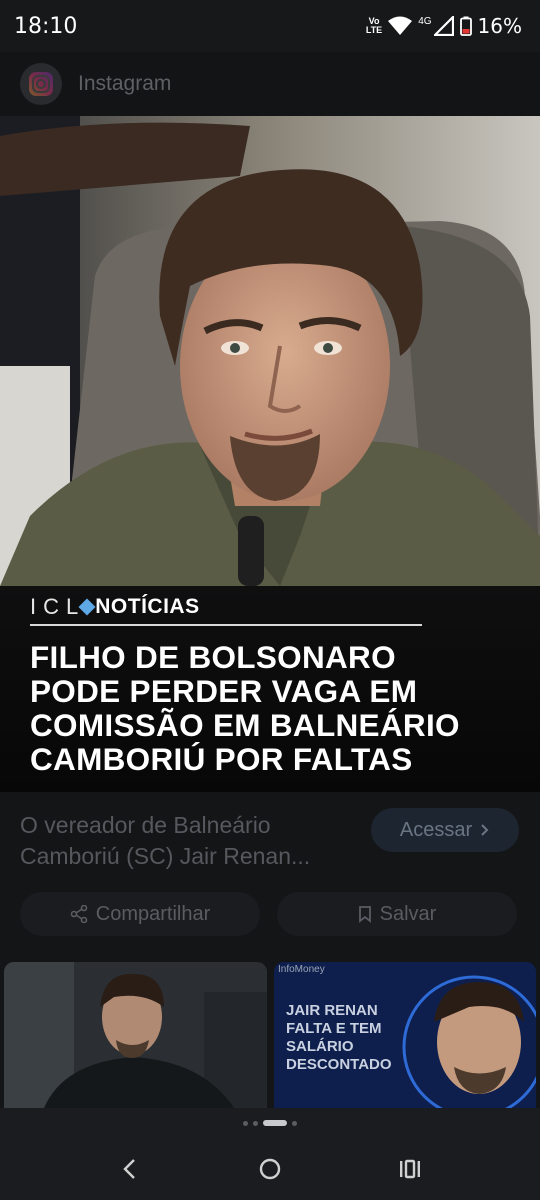 The height and width of the screenshot is (1200, 540). Describe the element at coordinates (275, 1123) in the screenshot. I see `page-dot-active` at that location.